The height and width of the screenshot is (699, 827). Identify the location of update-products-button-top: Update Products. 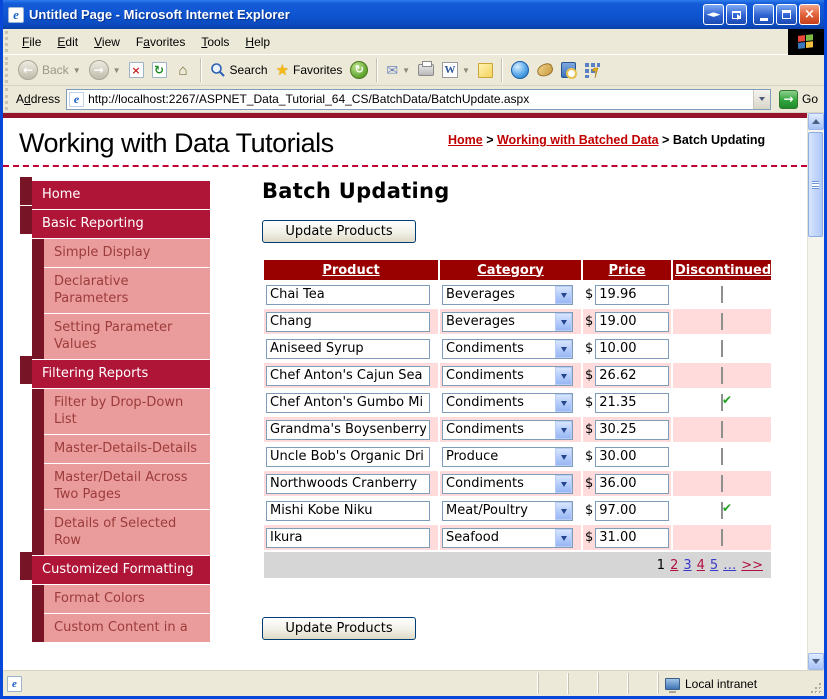
(339, 231).